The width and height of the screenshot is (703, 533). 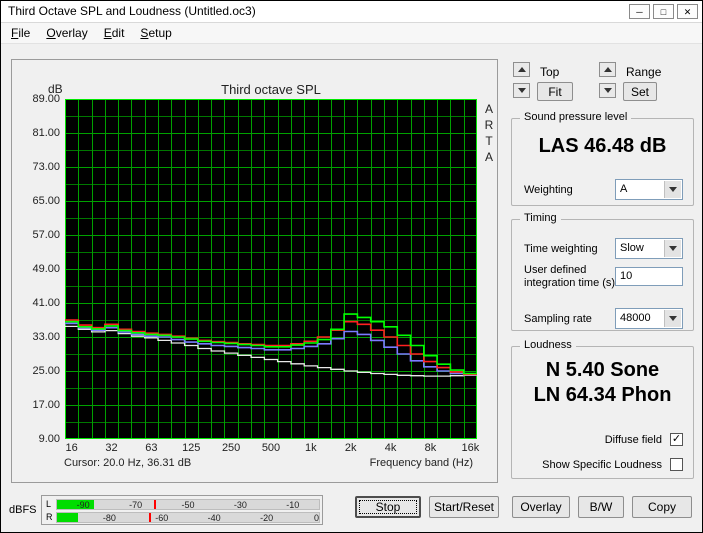 I want to click on menu-item-edit: Edit, so click(x=114, y=33).